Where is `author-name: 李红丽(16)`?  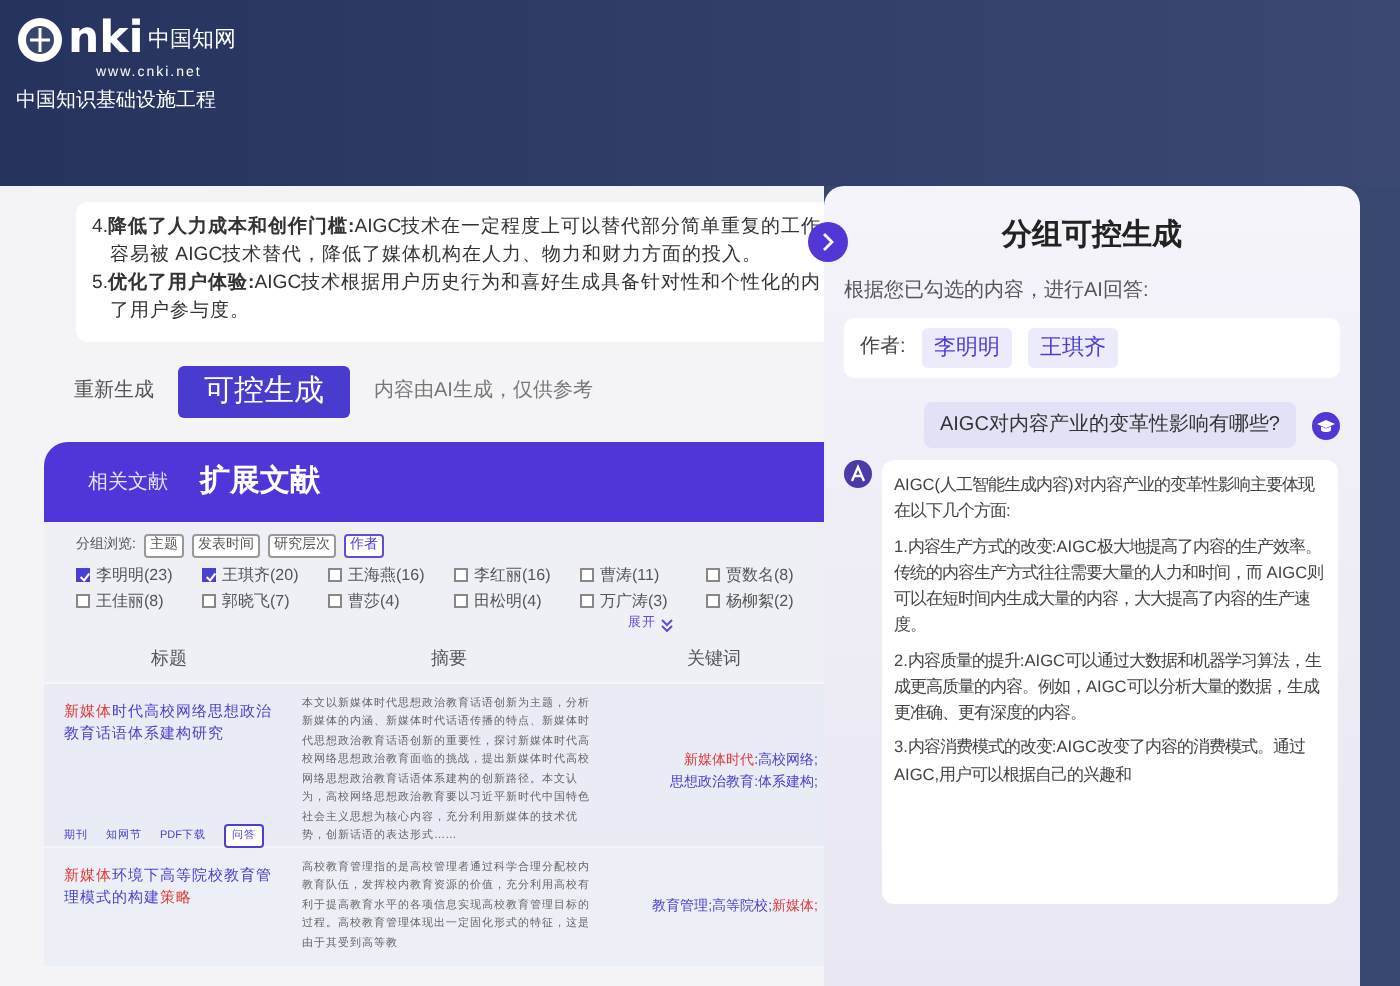 author-name: 李红丽(16) is located at coordinates (512, 576).